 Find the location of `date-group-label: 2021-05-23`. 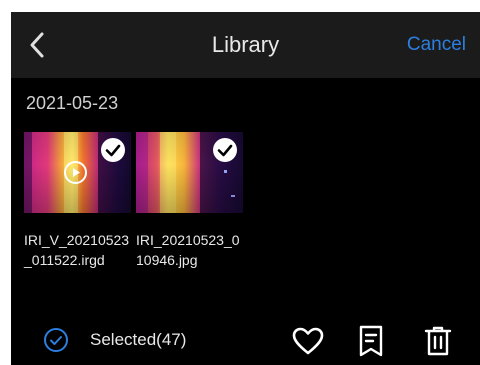

date-group-label: 2021-05-23 is located at coordinates (72, 103).